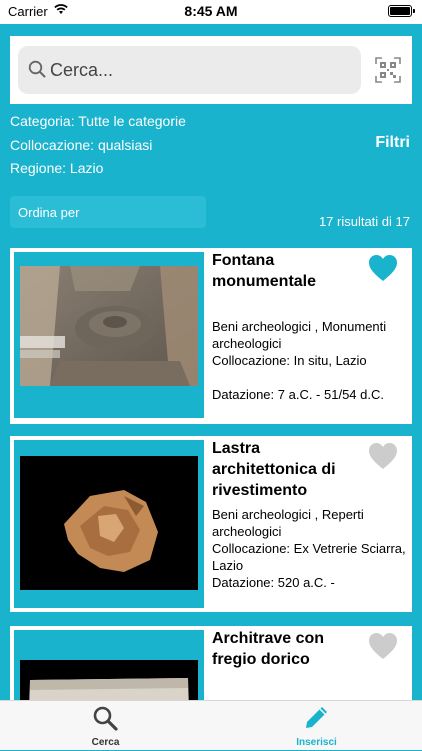 Image resolution: width=422 pixels, height=751 pixels. I want to click on filters-button: Filtri, so click(392, 143).